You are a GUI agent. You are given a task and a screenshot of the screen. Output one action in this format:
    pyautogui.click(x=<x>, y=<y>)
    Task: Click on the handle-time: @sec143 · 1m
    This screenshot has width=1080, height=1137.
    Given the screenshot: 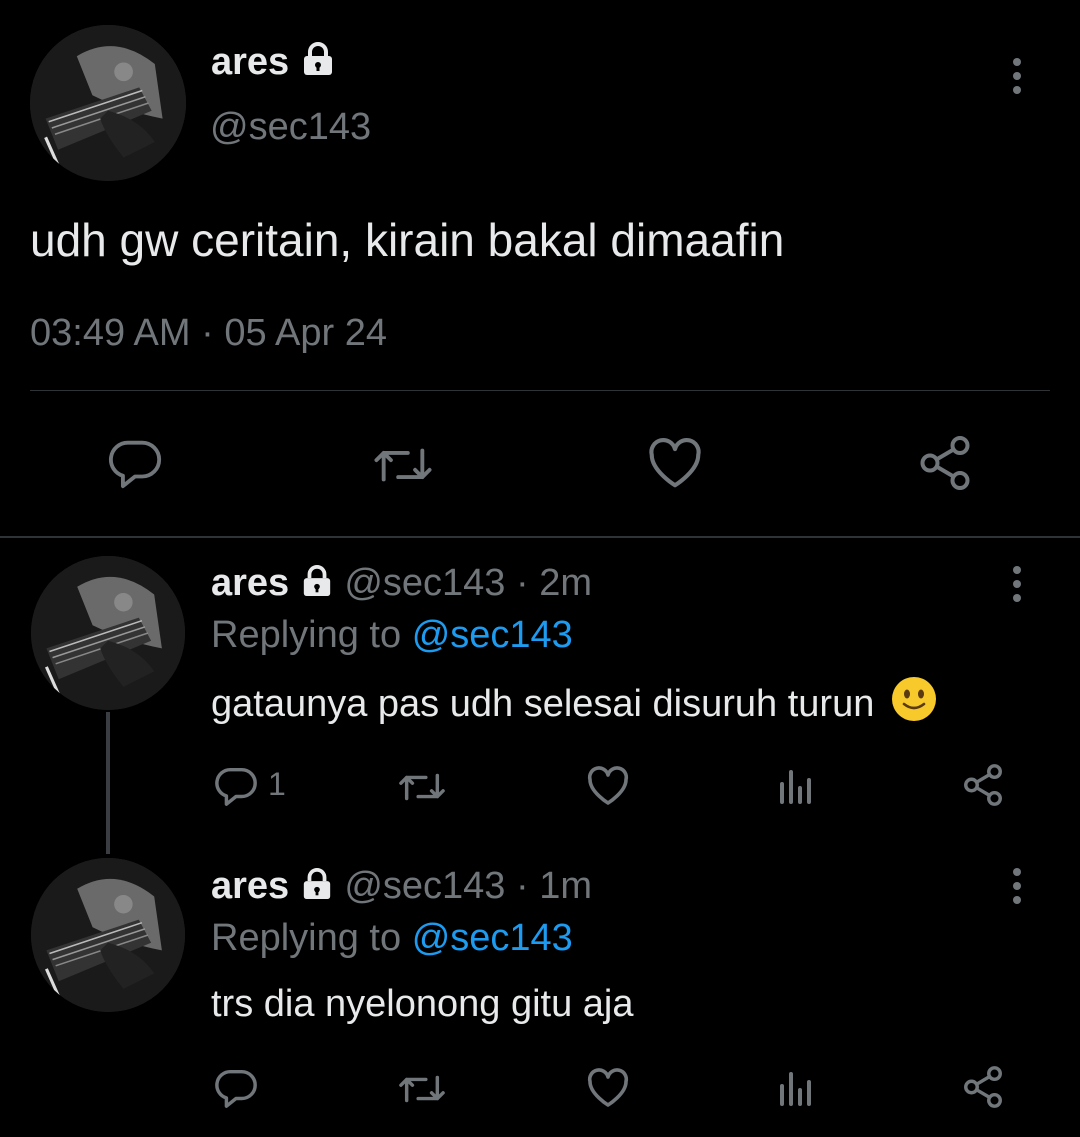 What is the action you would take?
    pyautogui.click(x=468, y=886)
    